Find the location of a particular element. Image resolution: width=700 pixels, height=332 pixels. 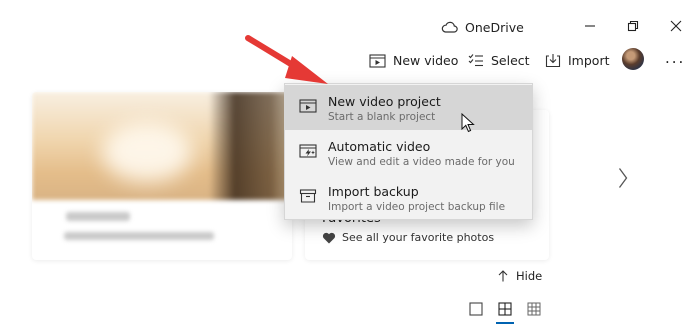

next-button is located at coordinates (623, 178).